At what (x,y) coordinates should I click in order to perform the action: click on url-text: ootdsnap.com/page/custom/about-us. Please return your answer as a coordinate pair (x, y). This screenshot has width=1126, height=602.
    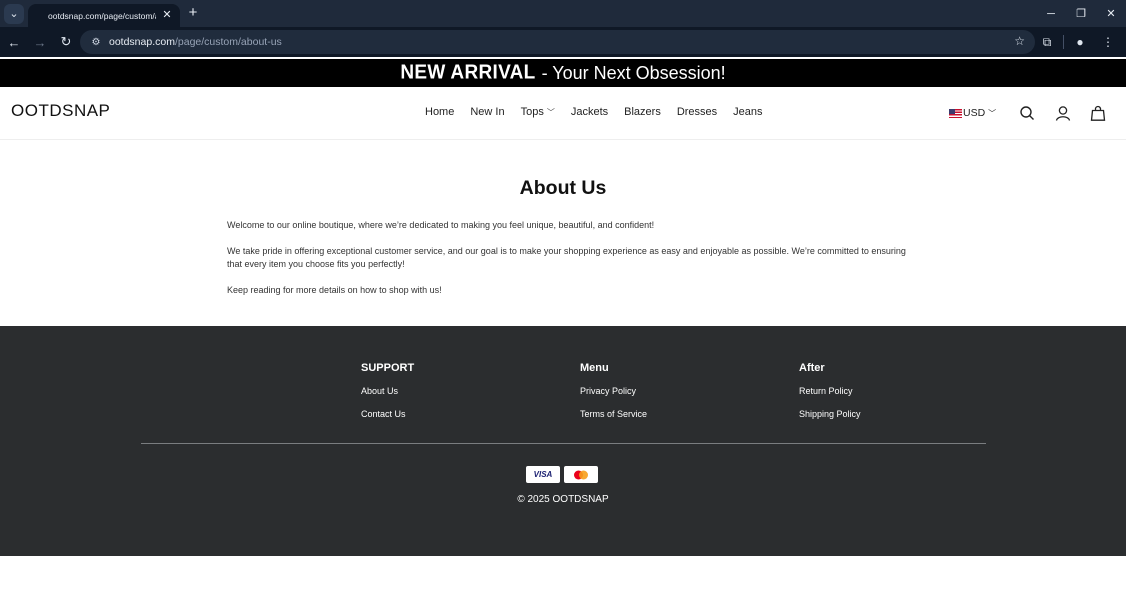
    Looking at the image, I should click on (195, 42).